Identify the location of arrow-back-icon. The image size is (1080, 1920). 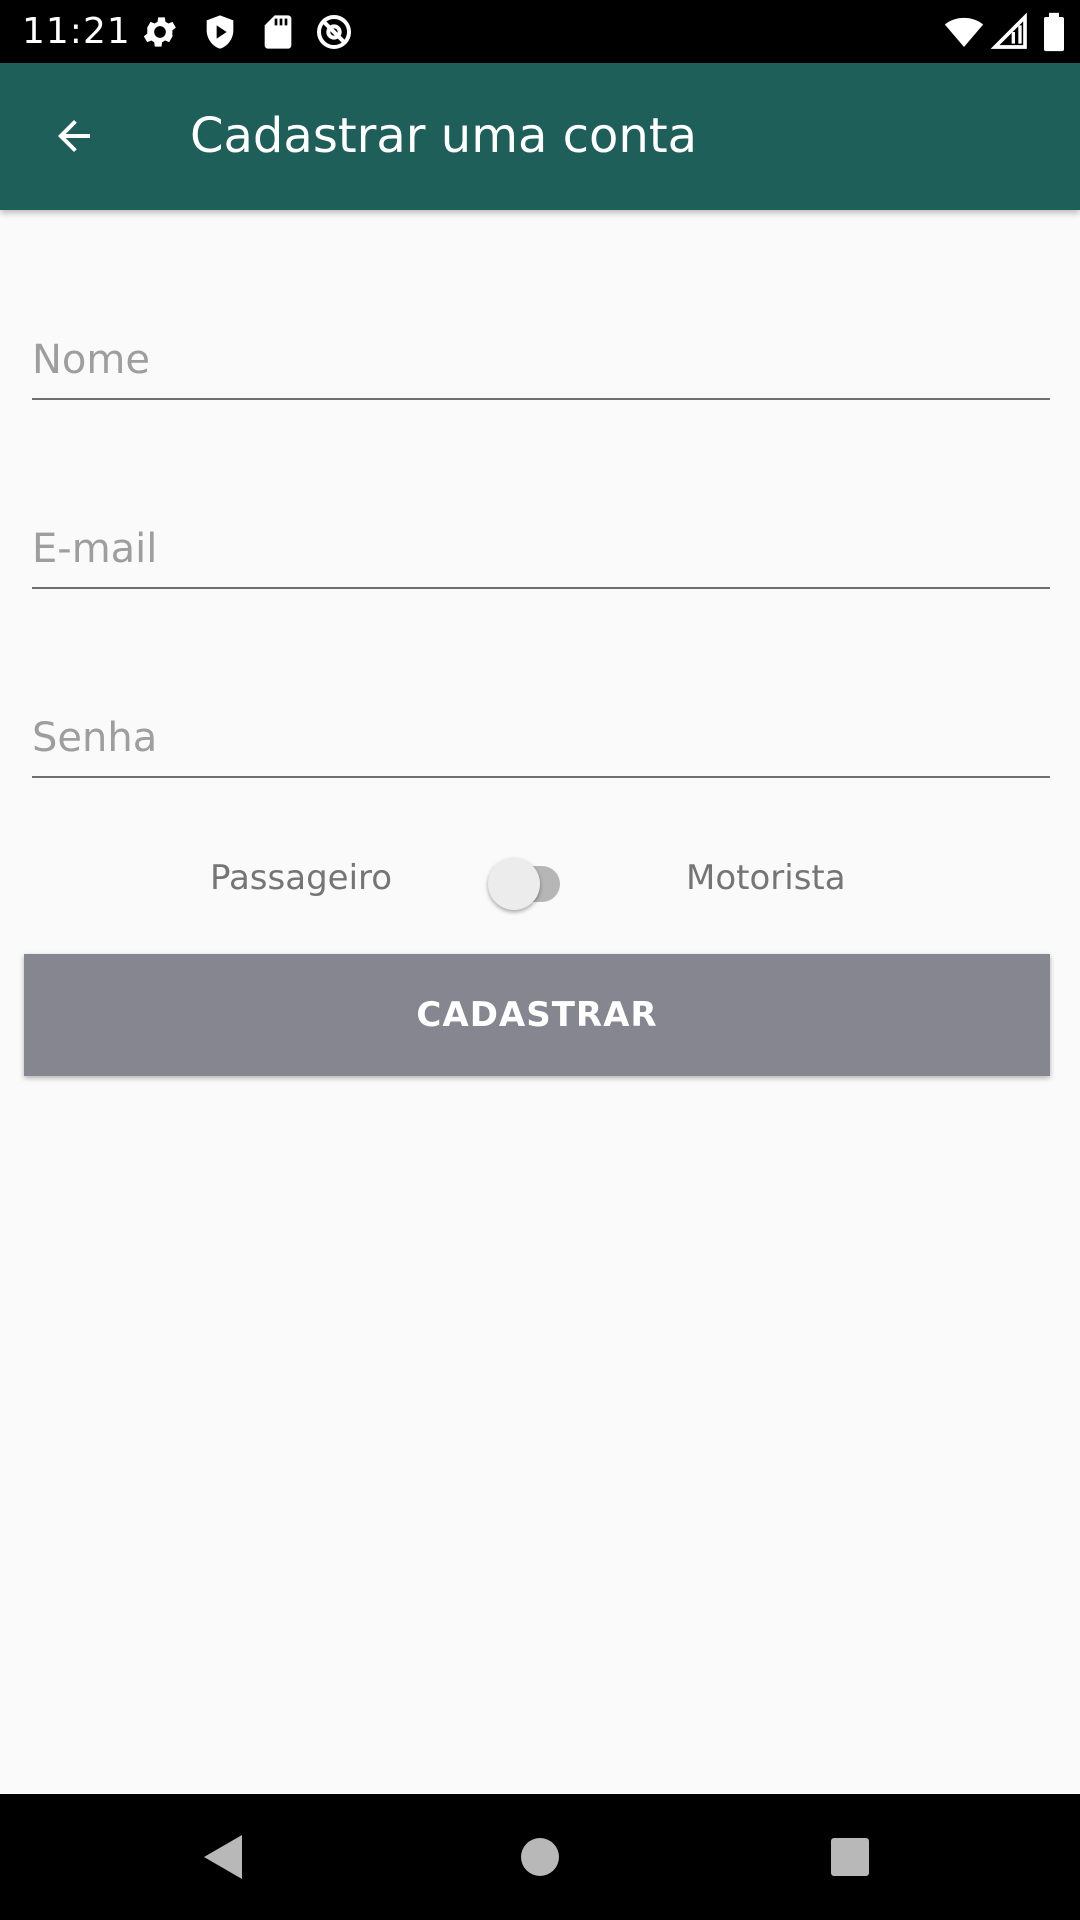
(74, 136).